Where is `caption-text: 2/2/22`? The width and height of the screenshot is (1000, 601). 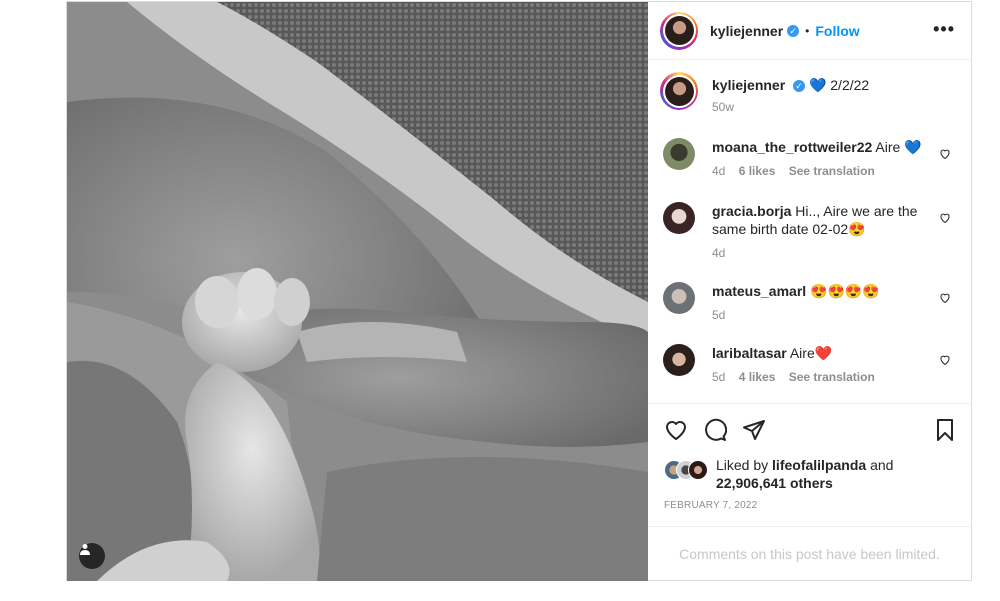 caption-text: 2/2/22 is located at coordinates (850, 85).